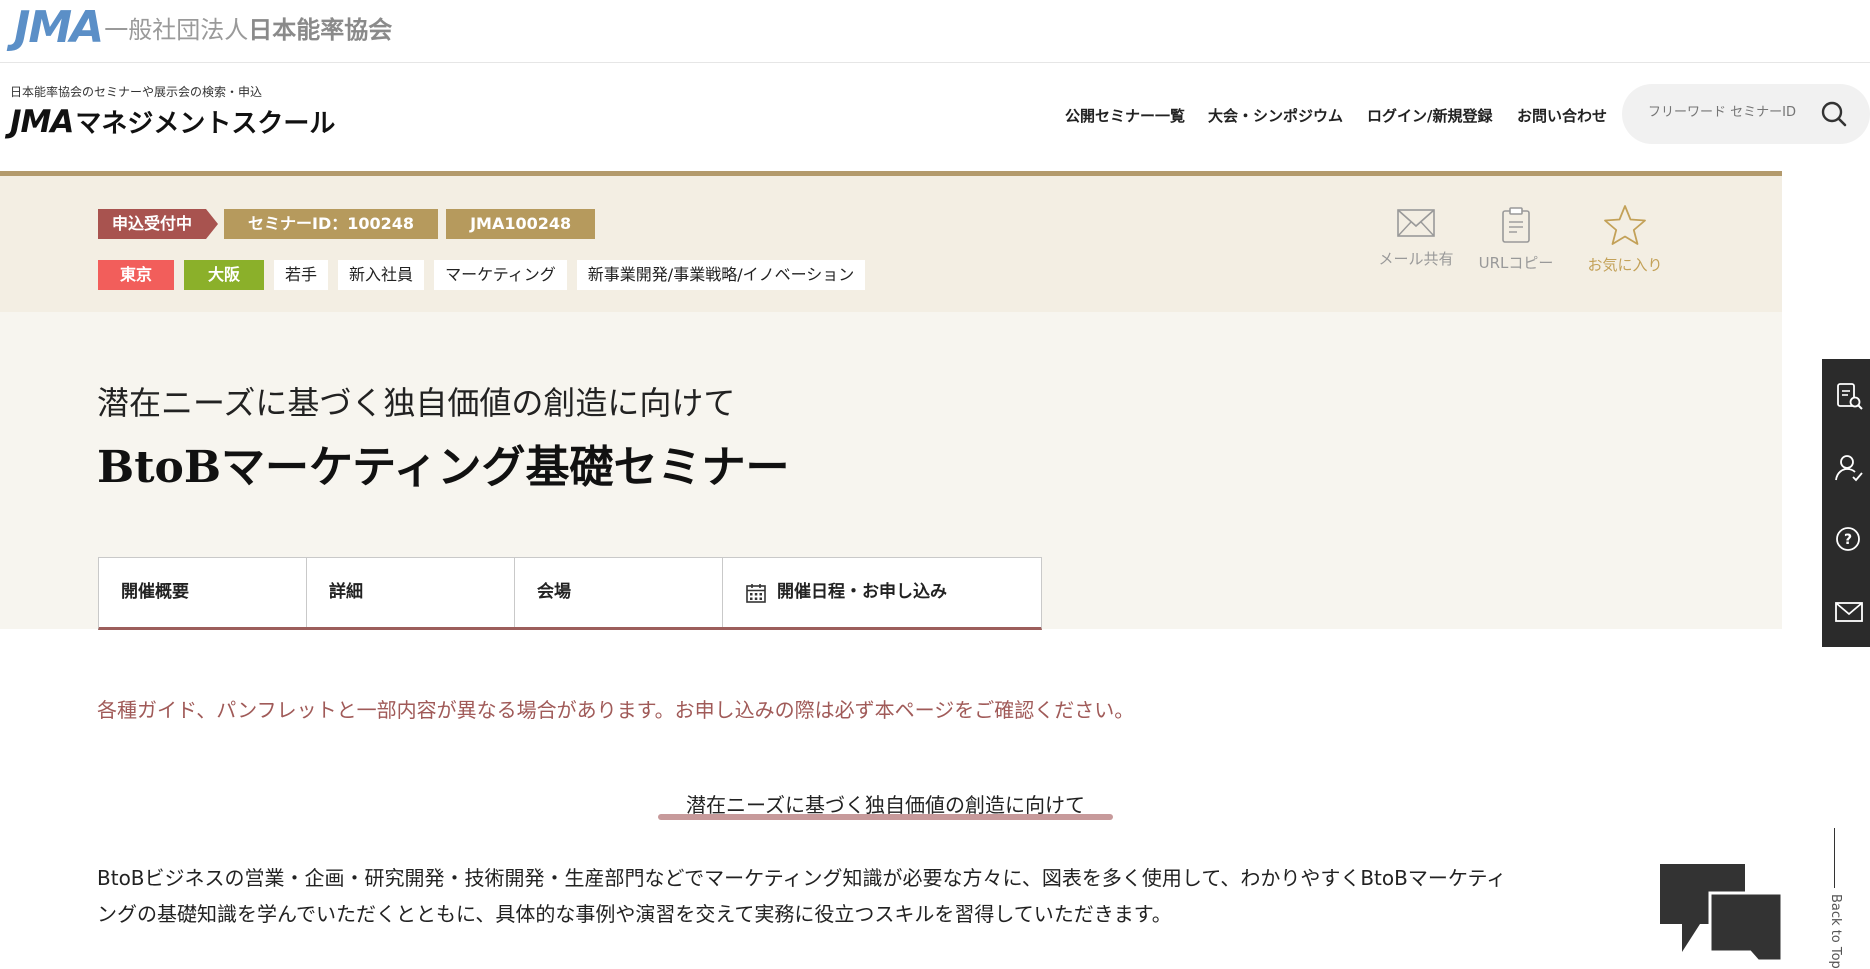 The image size is (1870, 969). What do you see at coordinates (59, 27) in the screenshot?
I see `corp-logo-mark: JMA` at bounding box center [59, 27].